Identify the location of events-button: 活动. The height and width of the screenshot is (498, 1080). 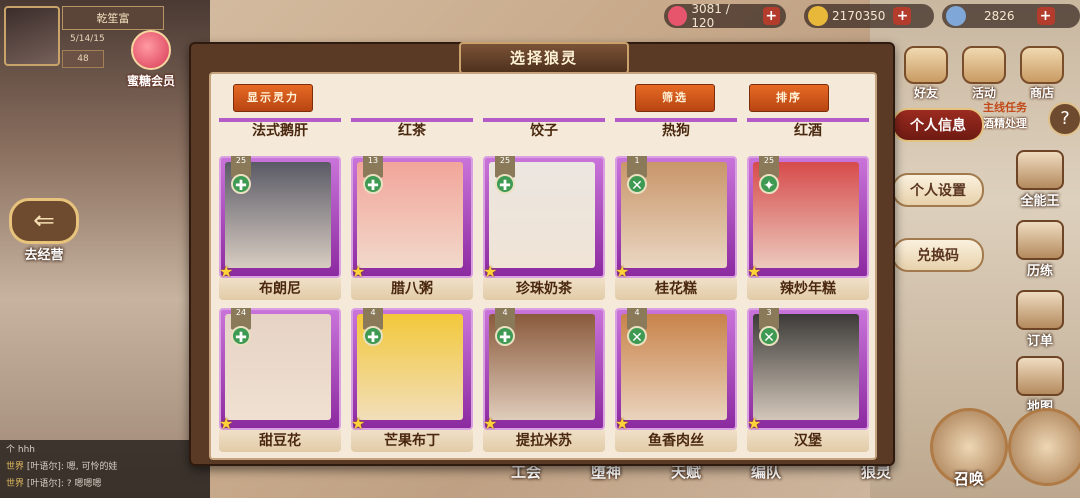
(984, 73).